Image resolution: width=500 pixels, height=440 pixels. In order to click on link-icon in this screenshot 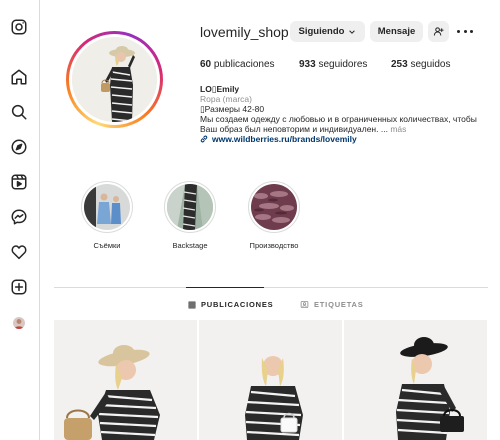, I will do `click(204, 139)`.